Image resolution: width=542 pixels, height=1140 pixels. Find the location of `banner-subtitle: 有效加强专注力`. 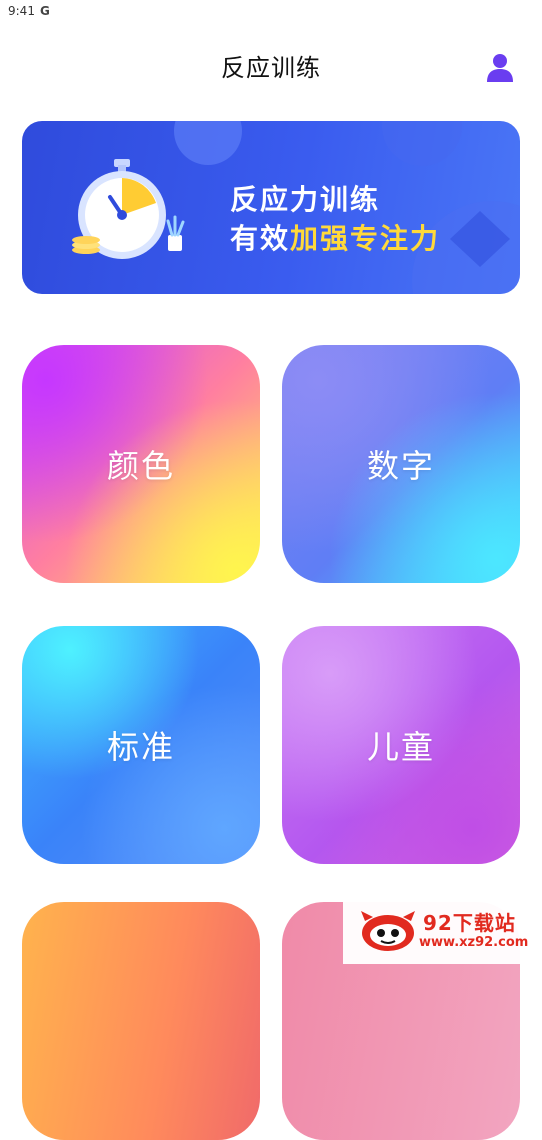

banner-subtitle: 有效加强专注力 is located at coordinates (335, 237).